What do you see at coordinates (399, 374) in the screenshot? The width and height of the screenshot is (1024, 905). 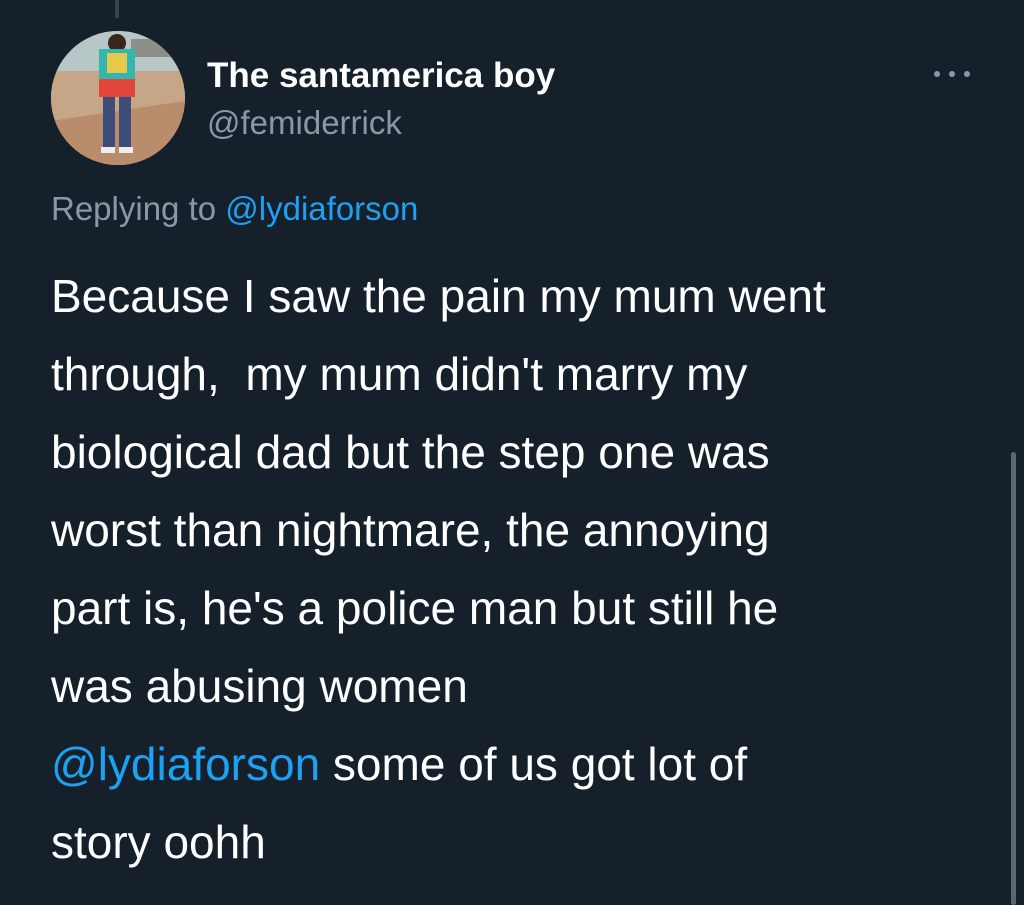 I see `tweet-line: through, my mum didn't marry my` at bounding box center [399, 374].